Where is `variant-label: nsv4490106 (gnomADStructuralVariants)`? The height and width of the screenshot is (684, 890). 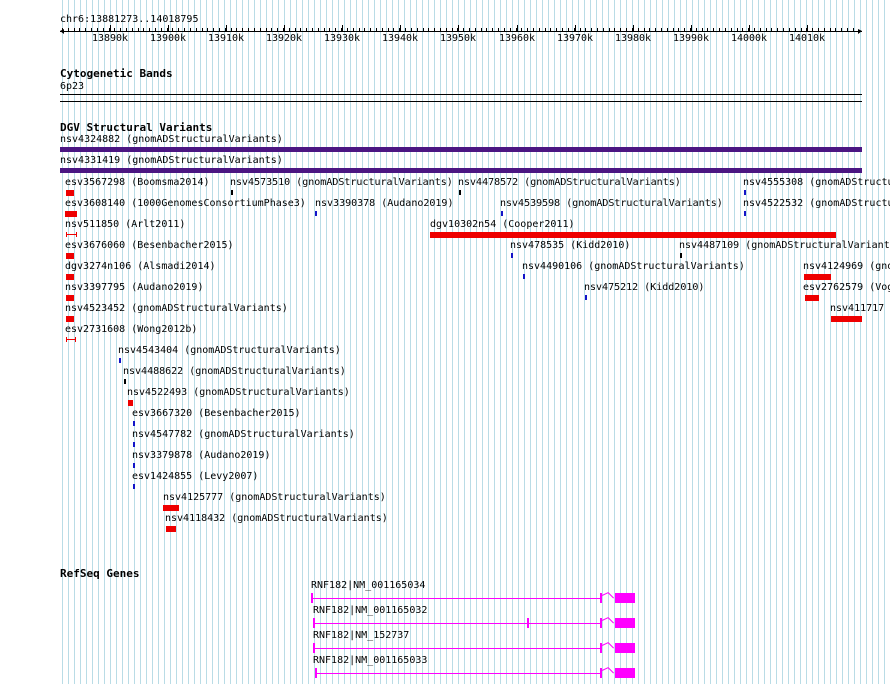
variant-label: nsv4490106 (gnomADStructuralVariants) is located at coordinates (633, 267).